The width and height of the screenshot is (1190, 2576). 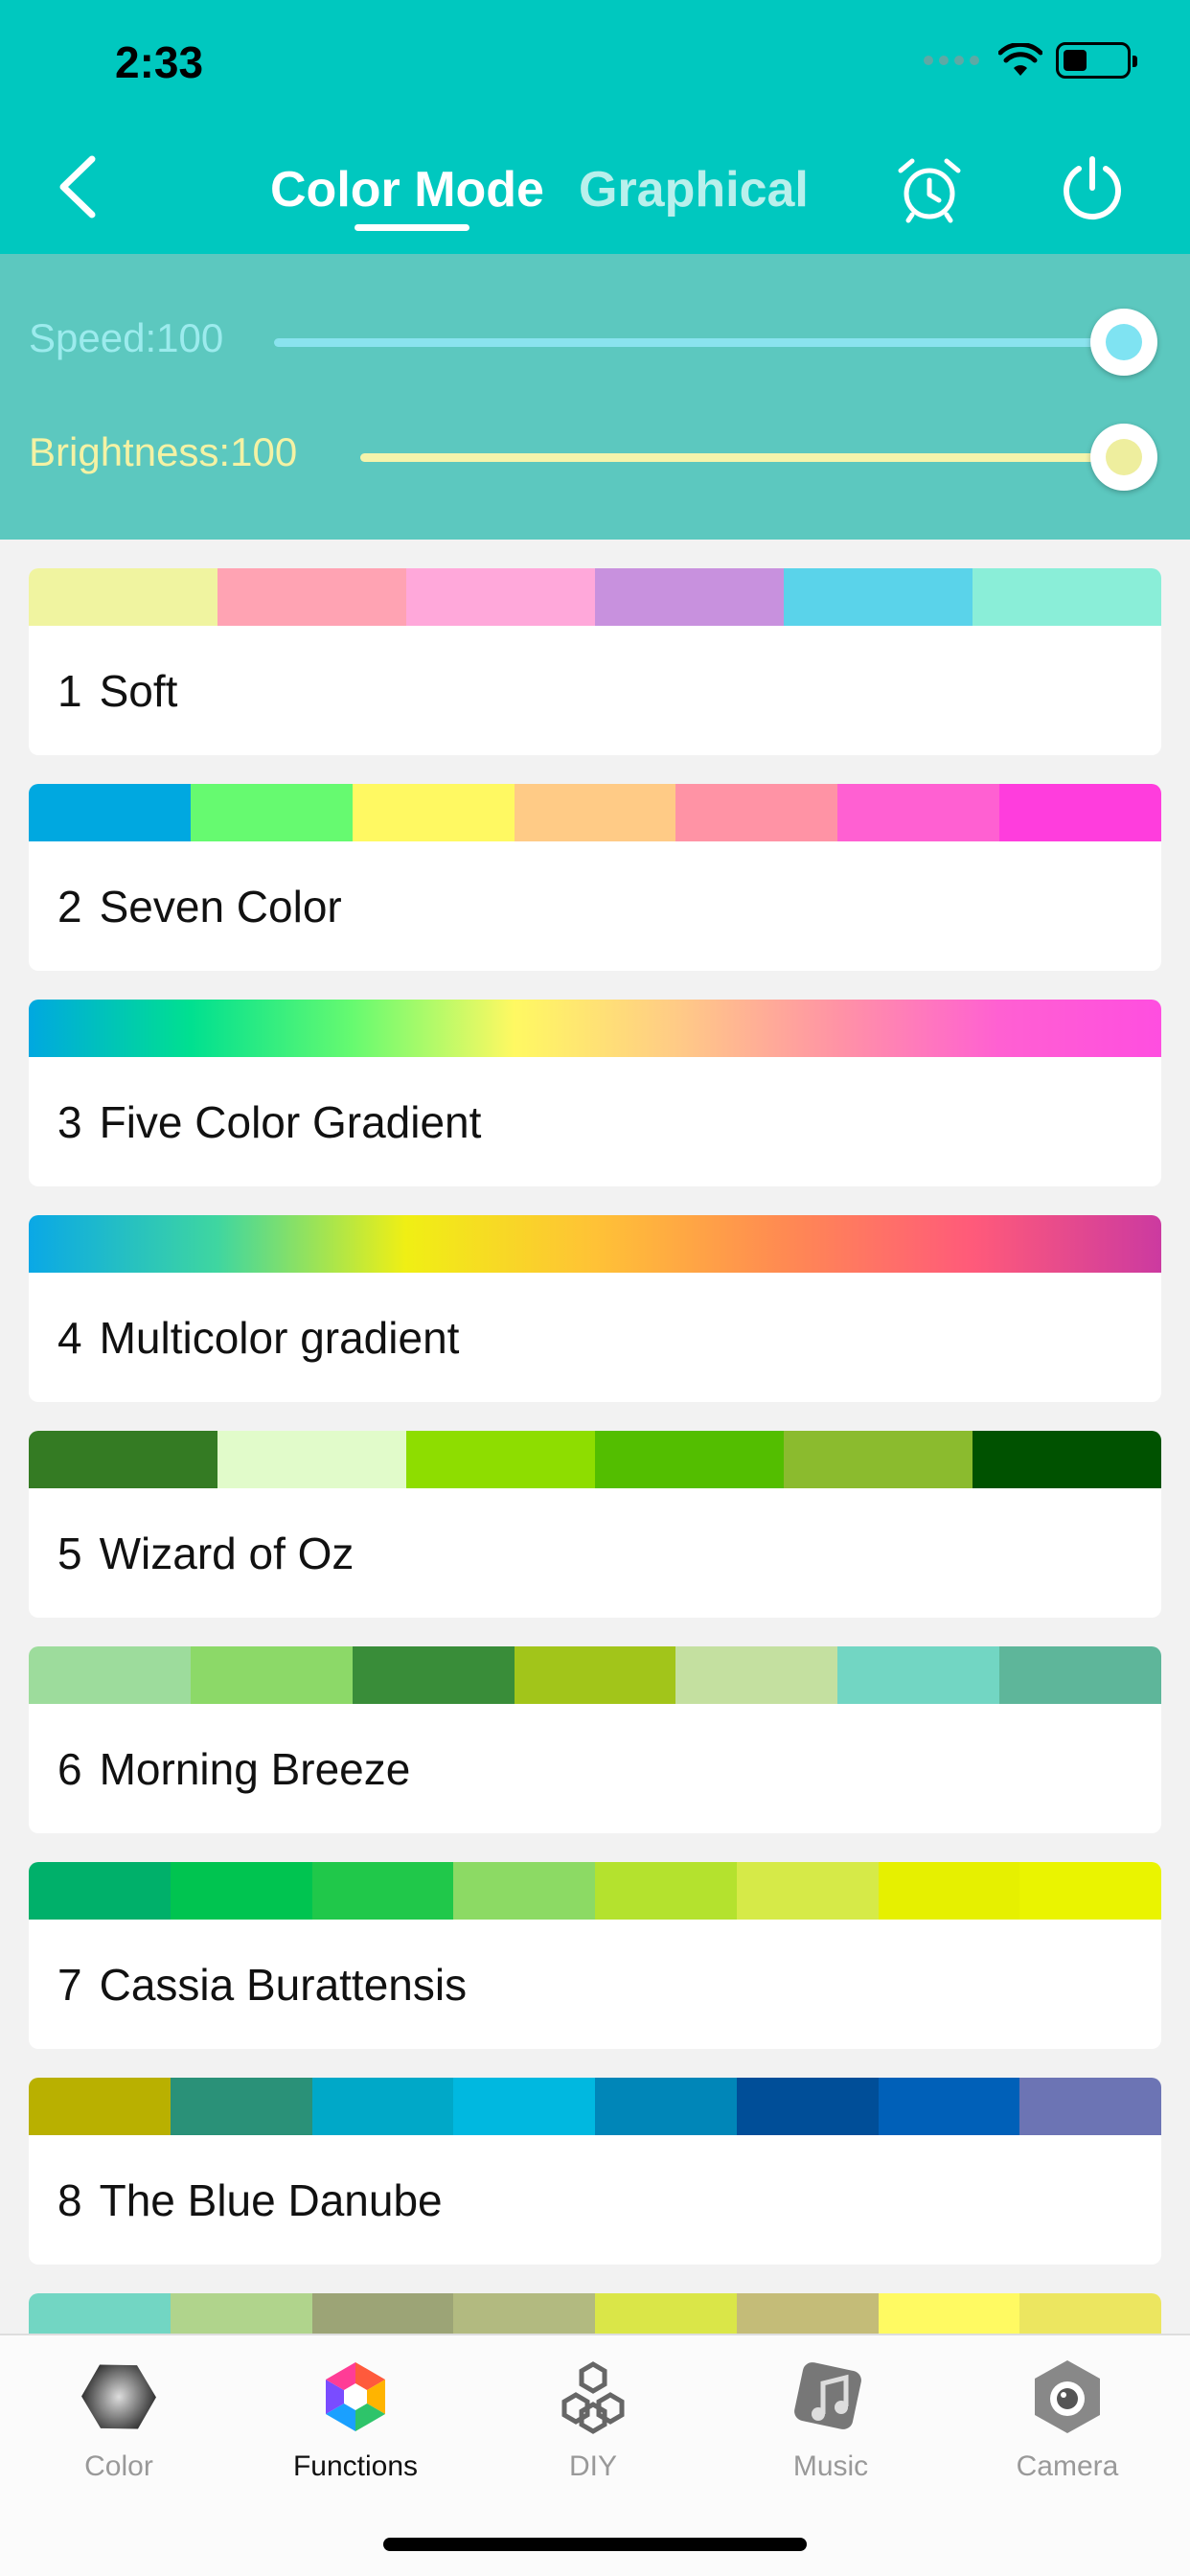 What do you see at coordinates (1020, 59) in the screenshot?
I see `wifi-icon` at bounding box center [1020, 59].